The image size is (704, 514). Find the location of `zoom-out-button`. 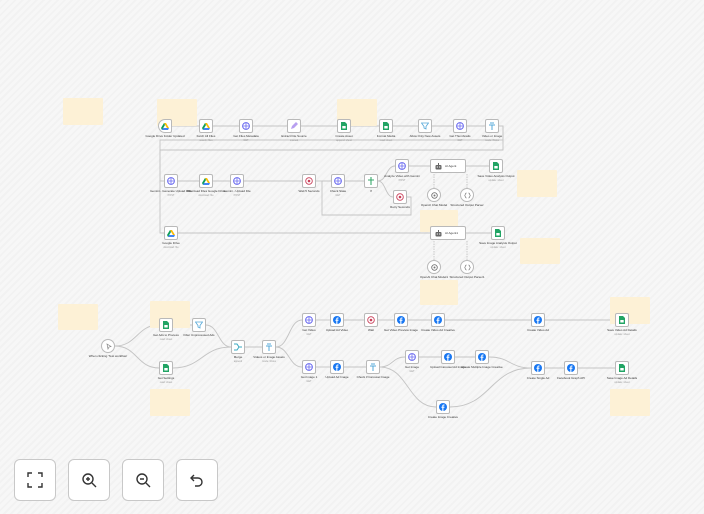

zoom-out-button is located at coordinates (143, 480).